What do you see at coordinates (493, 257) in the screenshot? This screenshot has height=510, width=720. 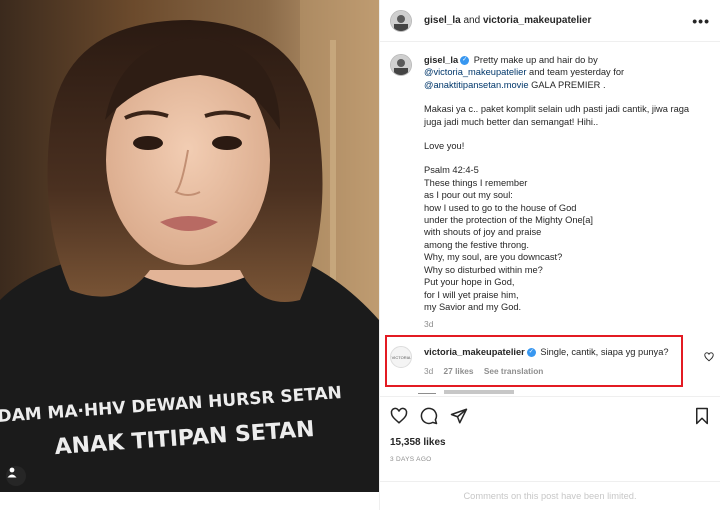 I see `psalm-line: Why, my soul, are you downcast?` at bounding box center [493, 257].